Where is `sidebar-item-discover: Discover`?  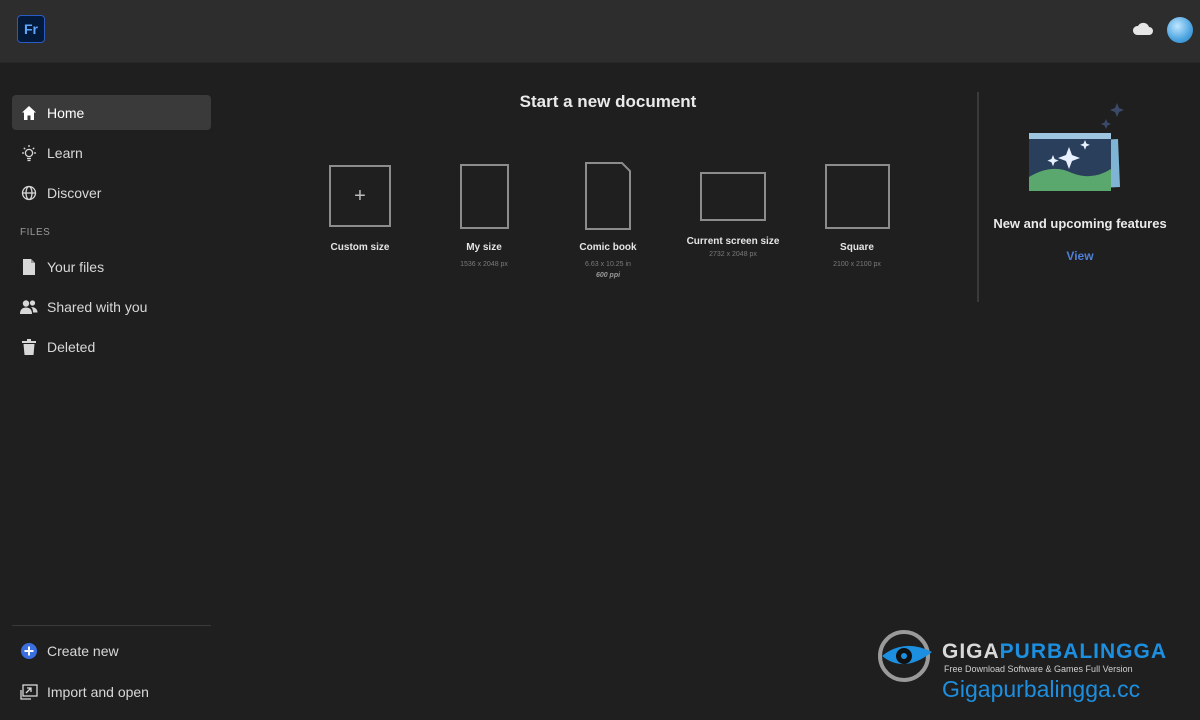
sidebar-item-discover: Discover is located at coordinates (111, 192).